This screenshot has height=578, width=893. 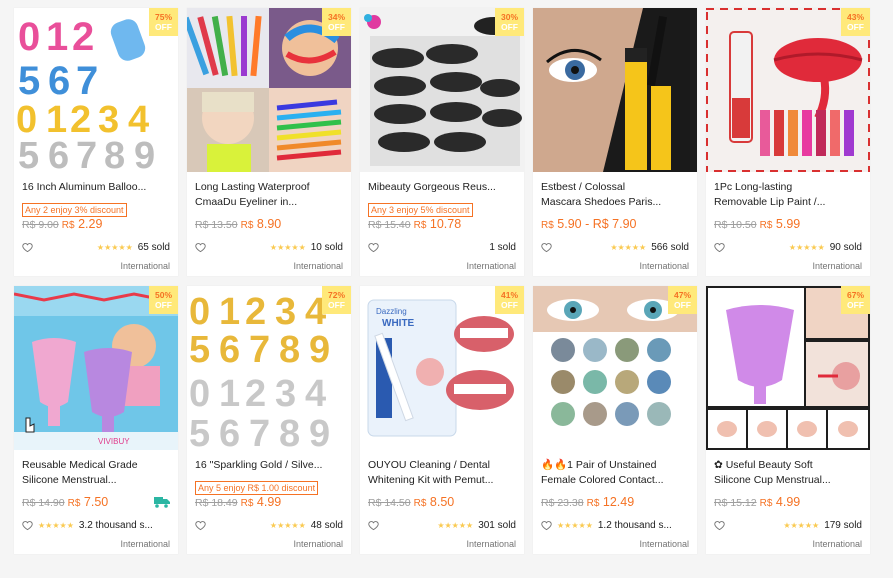 I want to click on original-price: R$ 9.00, so click(x=40, y=225).